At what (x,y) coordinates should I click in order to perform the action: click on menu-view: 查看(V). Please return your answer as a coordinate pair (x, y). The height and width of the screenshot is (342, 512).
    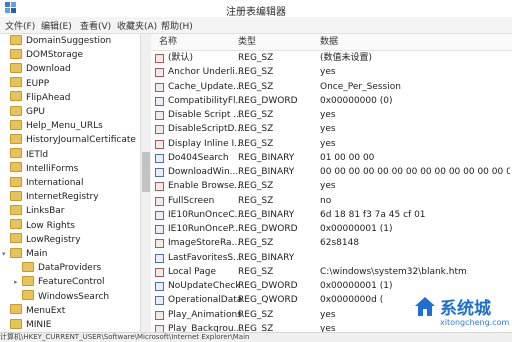
    Looking at the image, I should click on (95, 25).